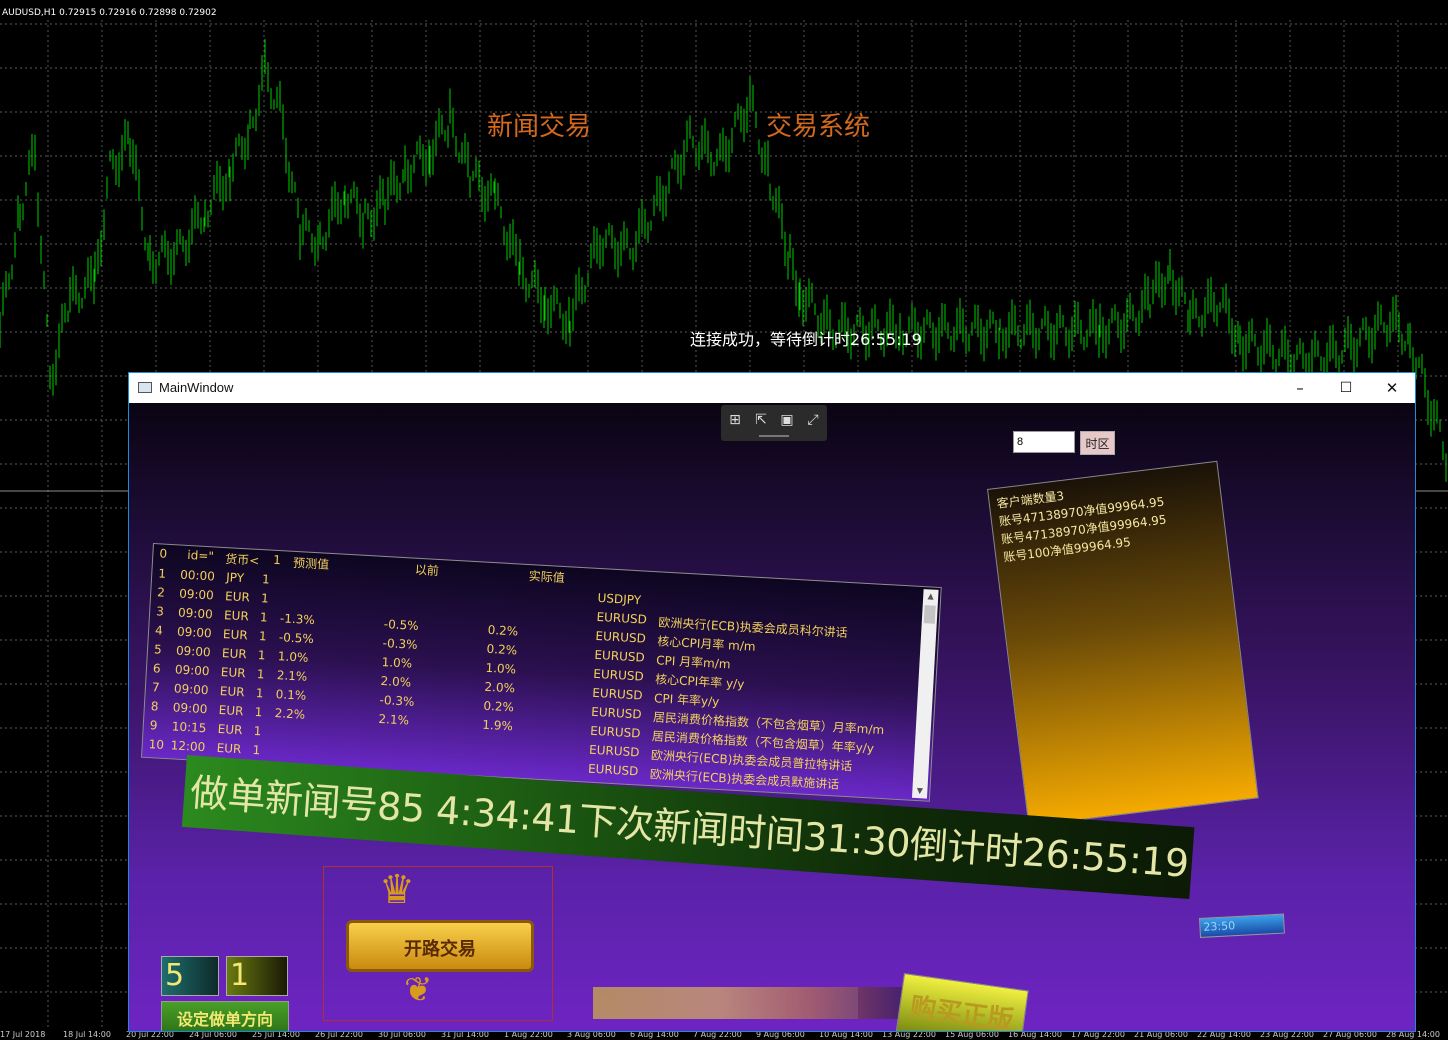  I want to click on live-tree-icon: ⊞, so click(735, 420).